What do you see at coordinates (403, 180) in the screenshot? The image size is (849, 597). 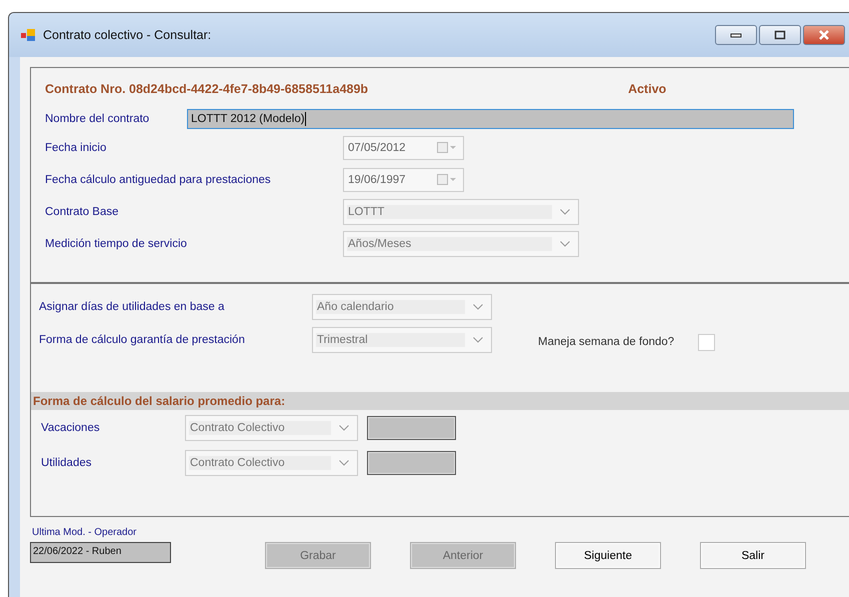 I see `date-field: 19/06/1997` at bounding box center [403, 180].